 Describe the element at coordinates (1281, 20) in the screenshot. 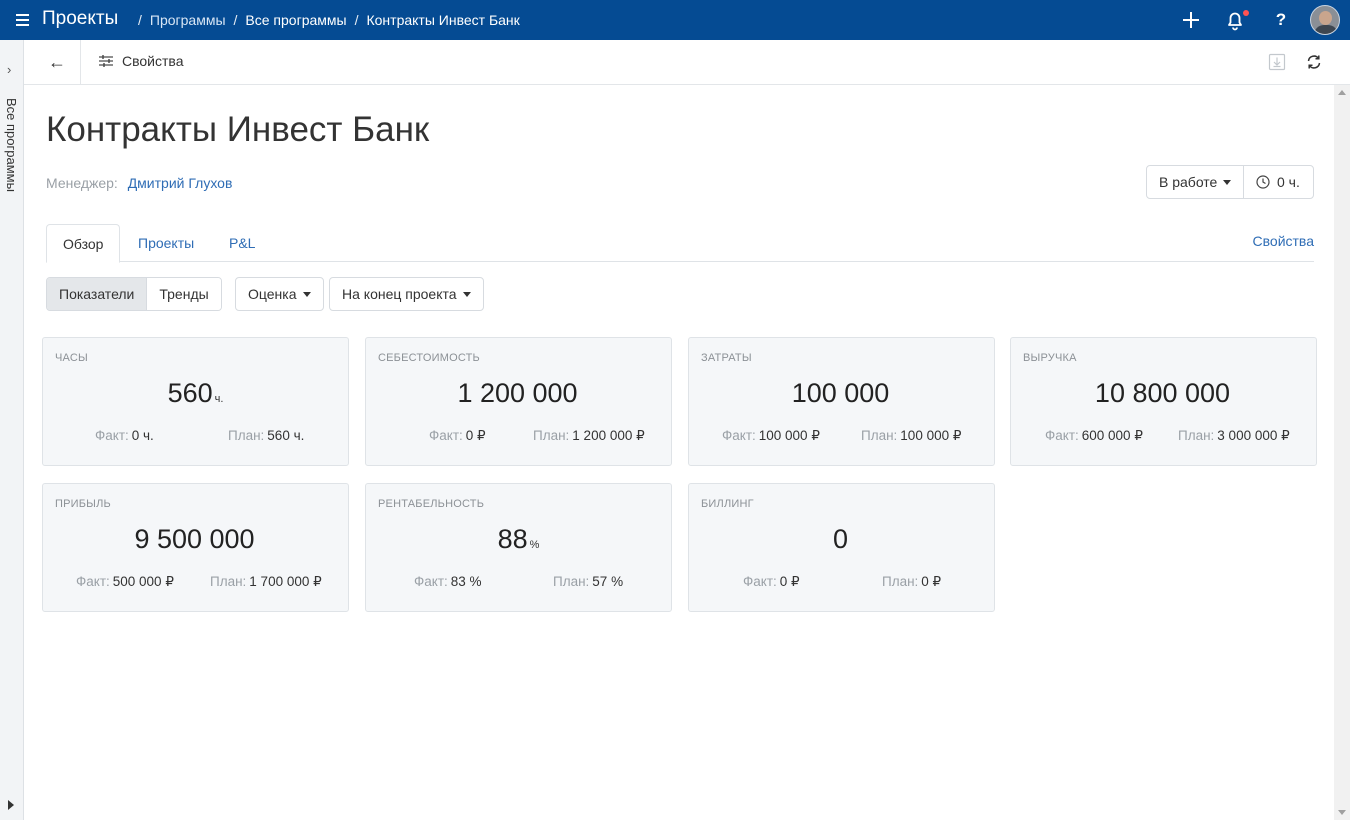

I see `help-icon: ?` at that location.